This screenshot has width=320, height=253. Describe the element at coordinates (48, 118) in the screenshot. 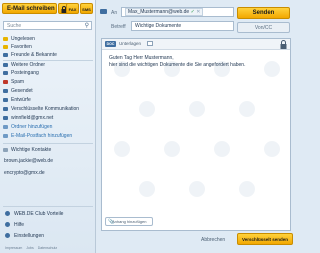

I see `folder-winnfield: winnfield@gmx.net` at that location.